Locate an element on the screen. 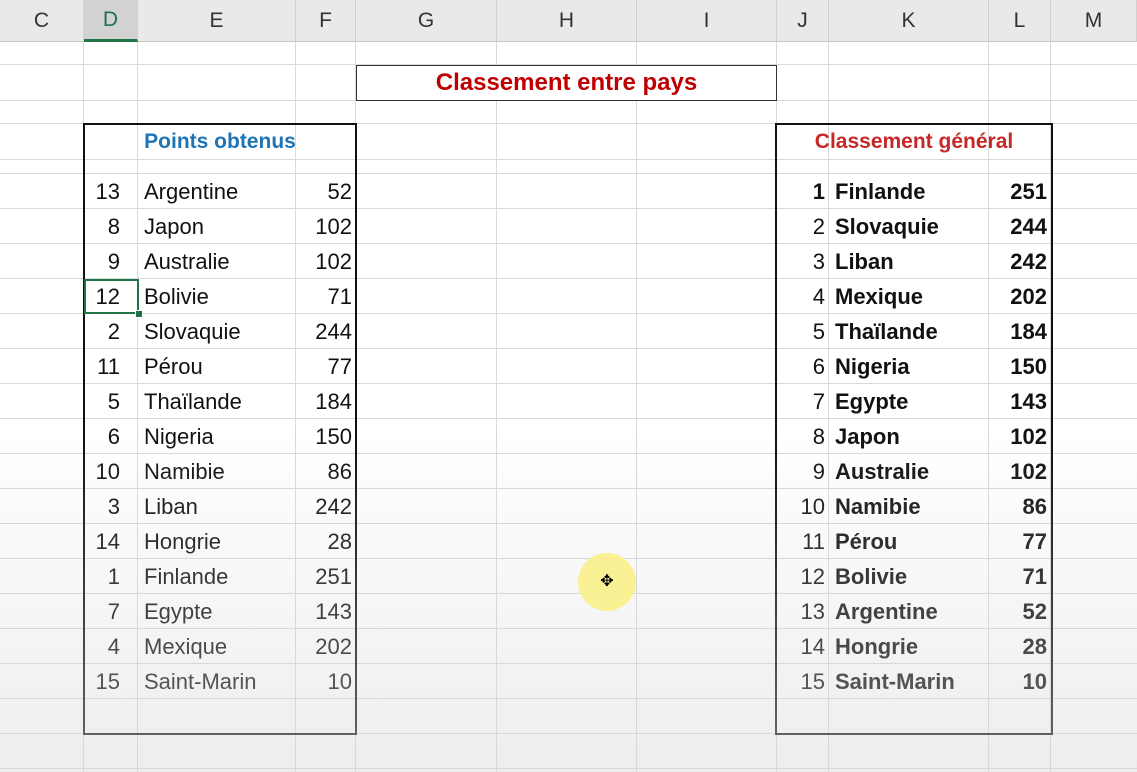 This screenshot has width=1137, height=772. right-points-cell: 86 is located at coordinates (1020, 506).